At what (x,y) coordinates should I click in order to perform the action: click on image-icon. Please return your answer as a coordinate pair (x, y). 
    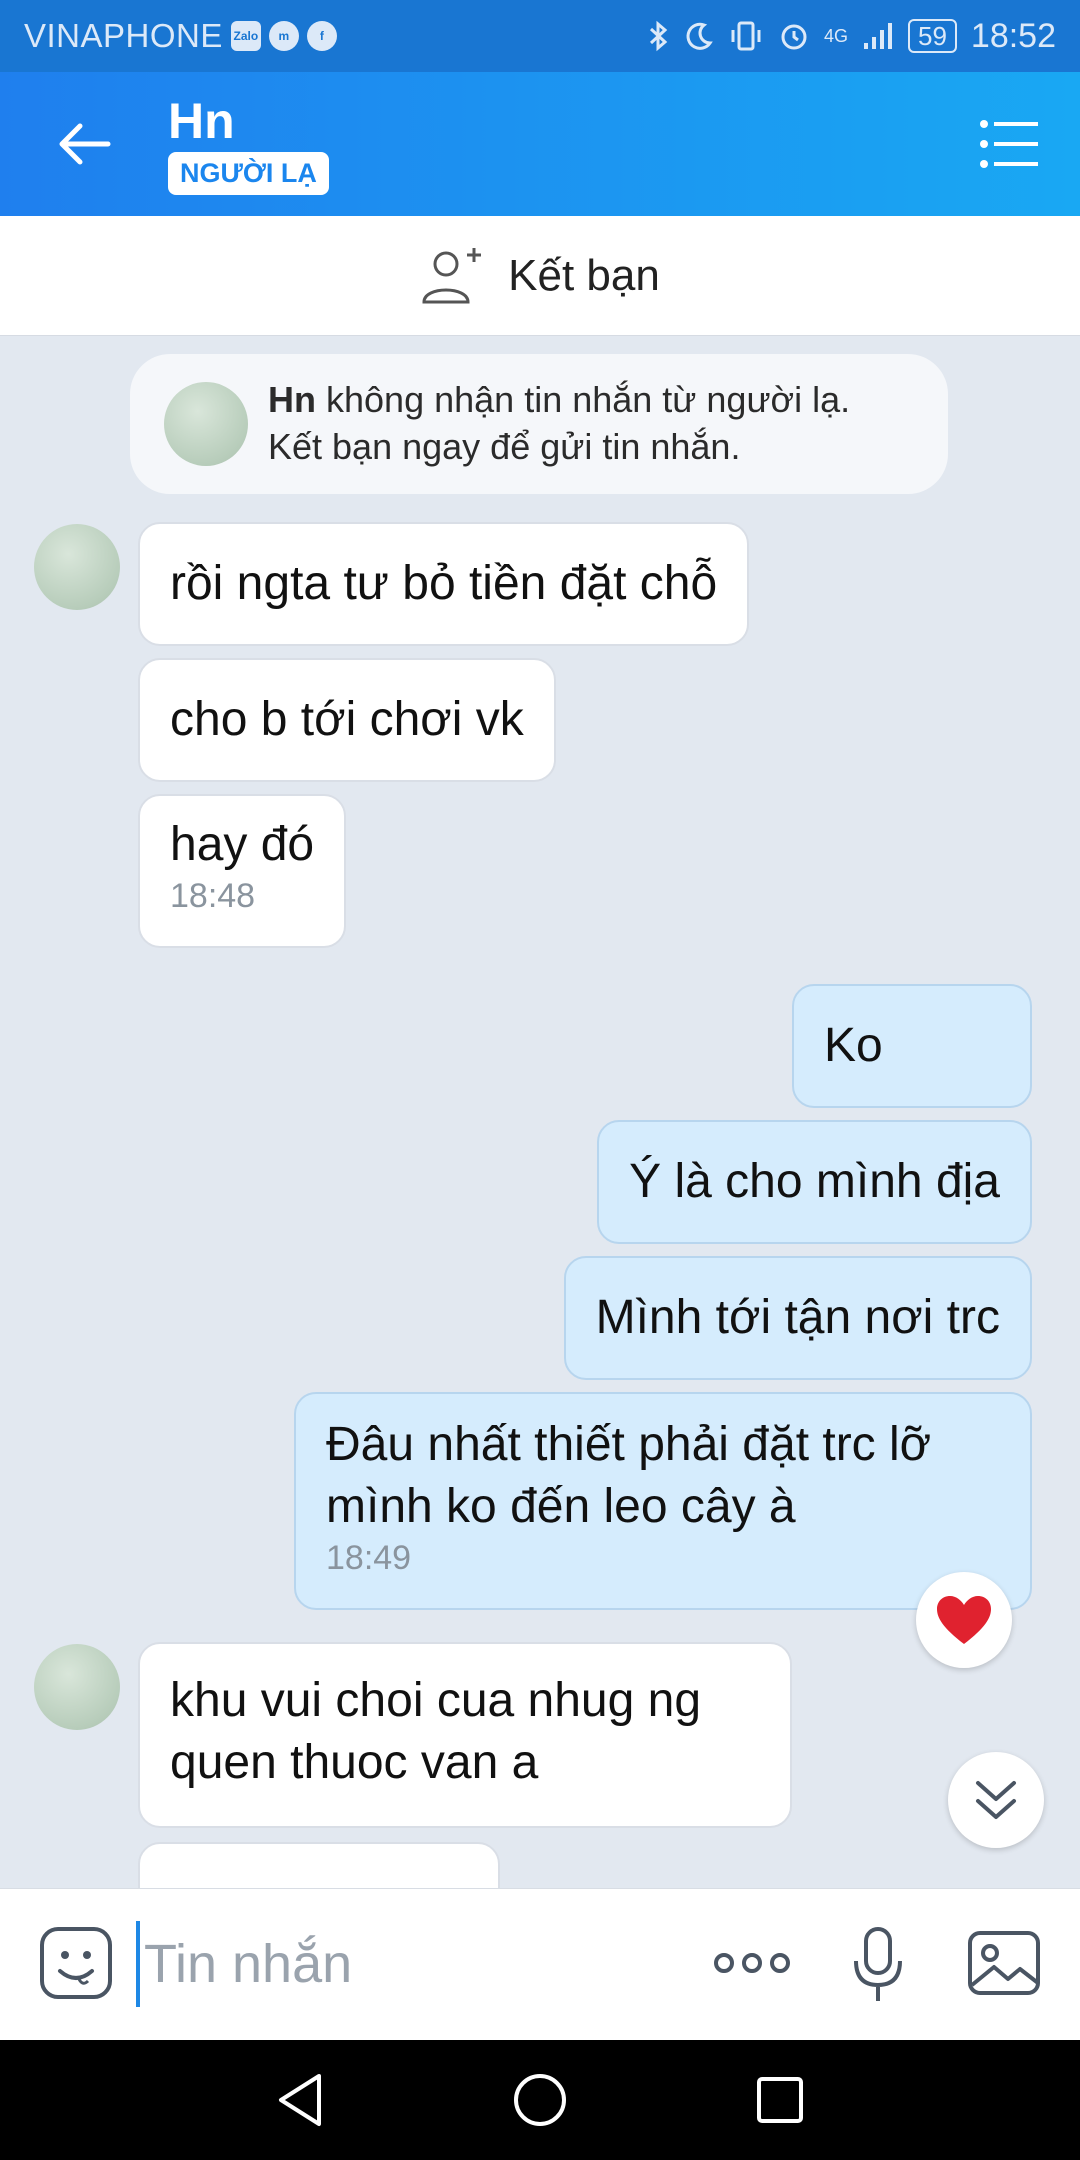
    Looking at the image, I should click on (1004, 1963).